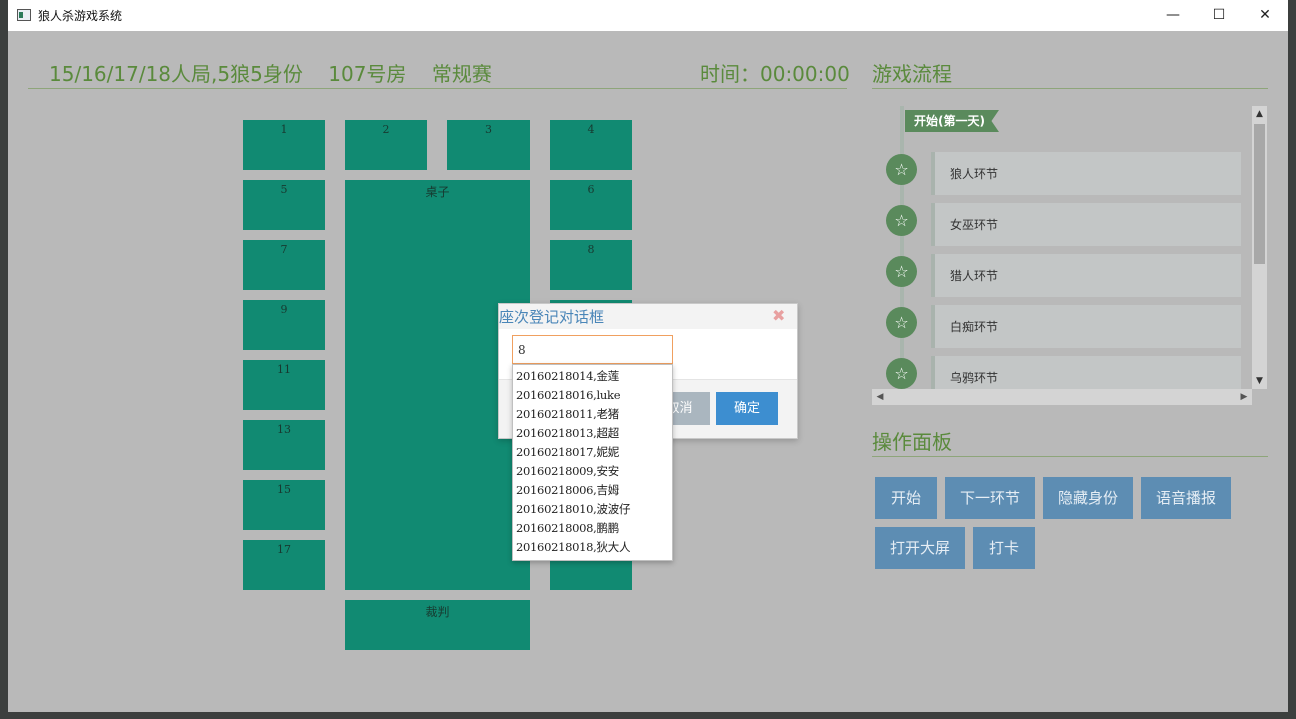 The width and height of the screenshot is (1296, 719). I want to click on hide-identity-button: 隐藏身份, so click(1088, 498).